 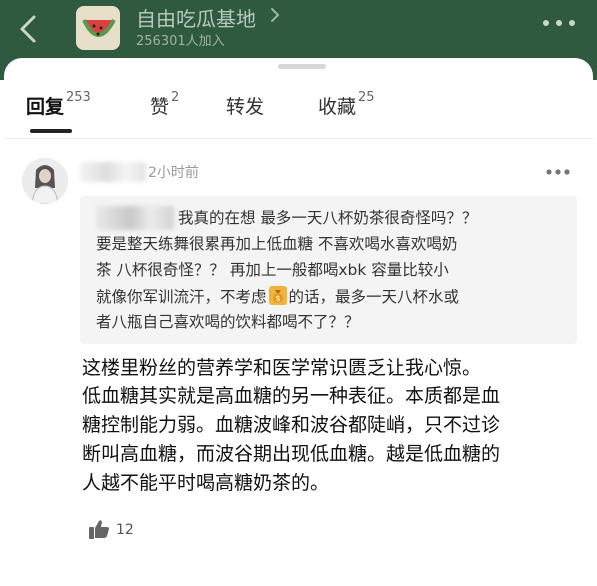 I want to click on like-count: 12, so click(x=125, y=530).